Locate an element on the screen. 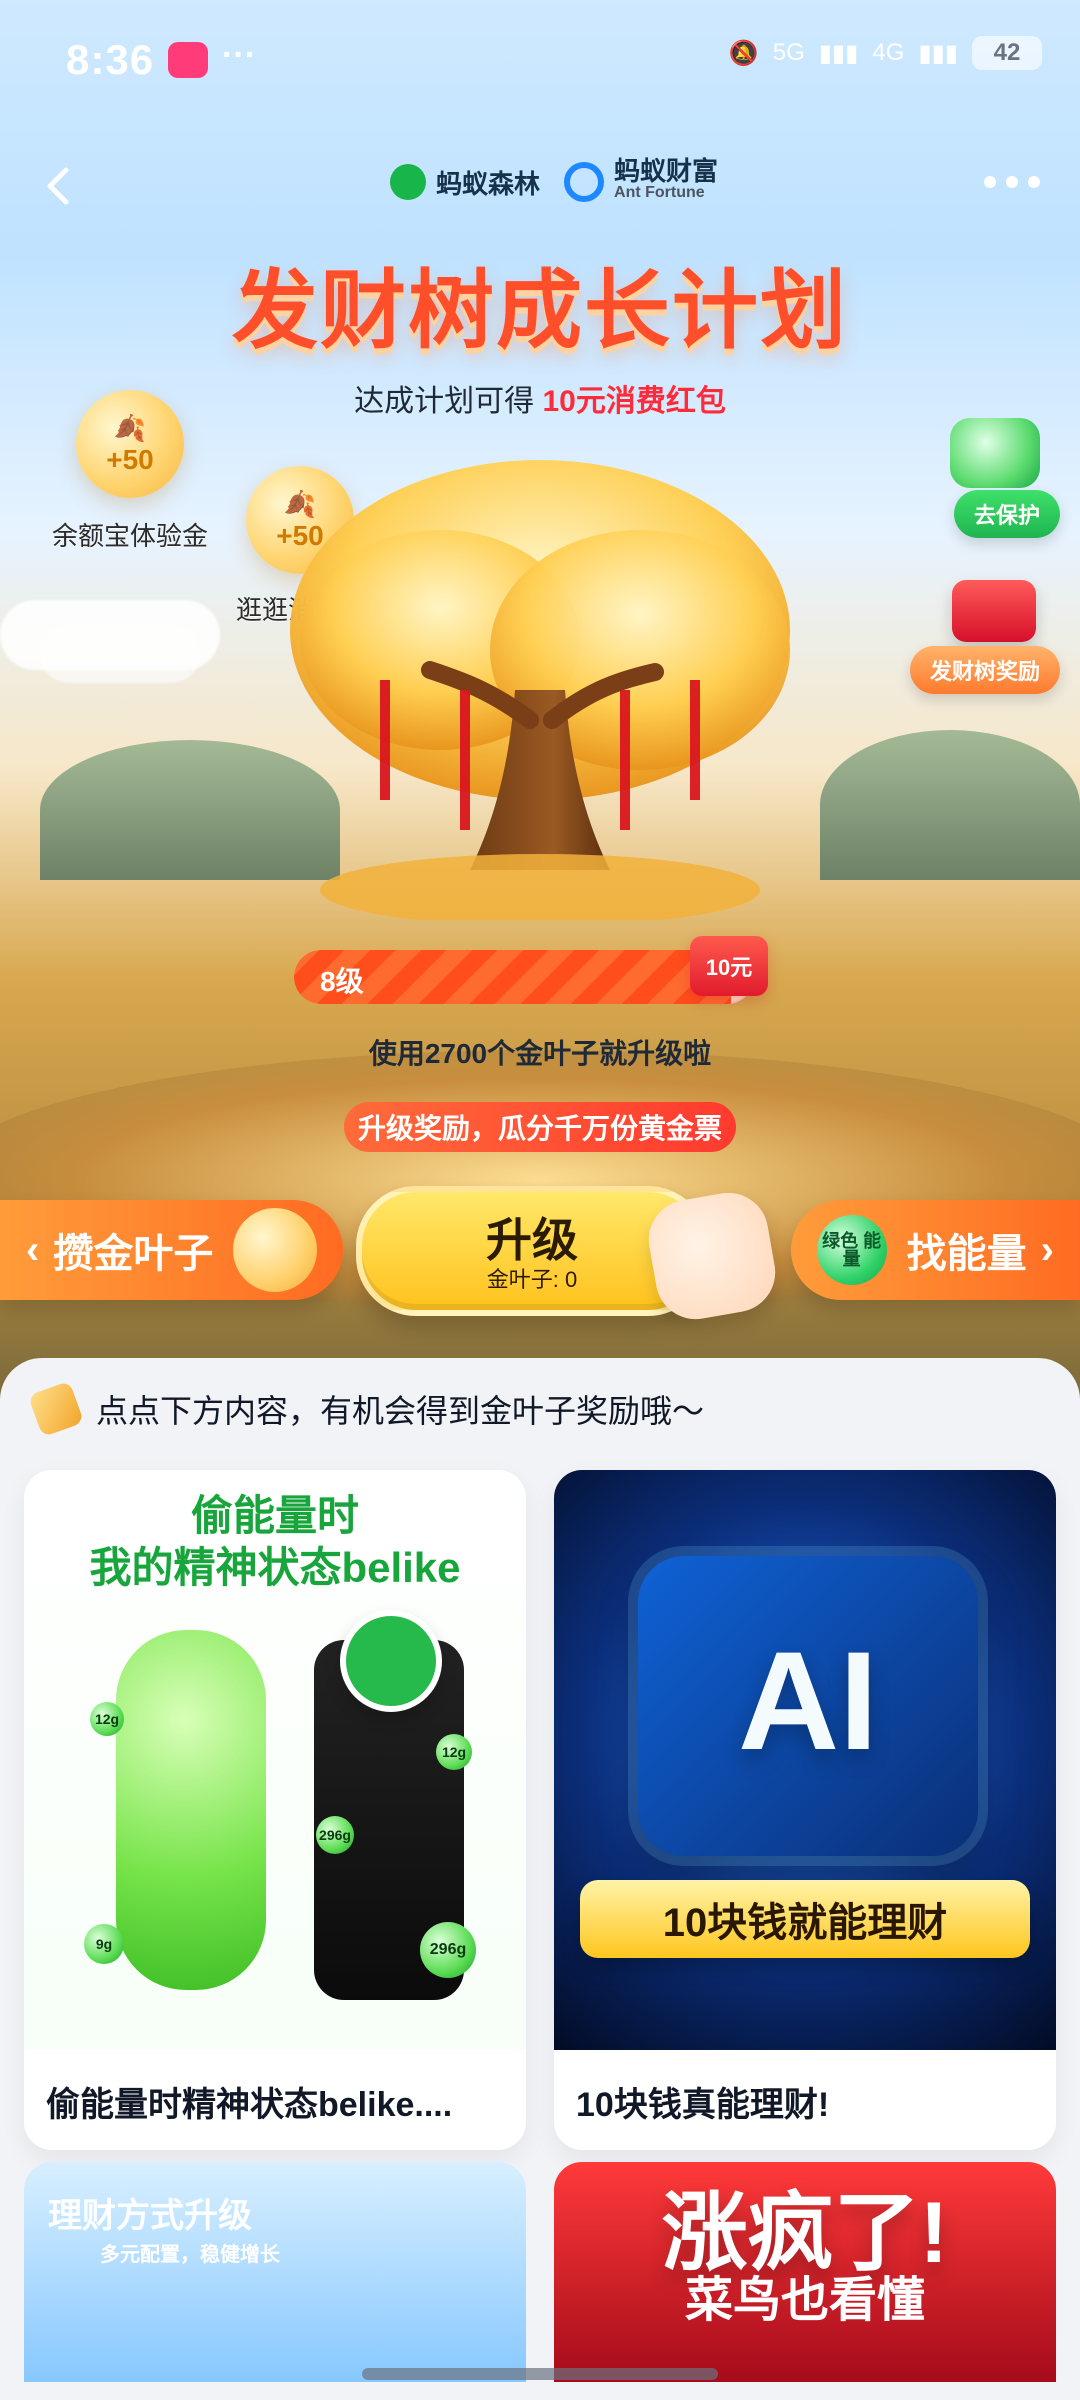  brand-ant-forest-label: 蚂蚁森林 is located at coordinates (488, 183).